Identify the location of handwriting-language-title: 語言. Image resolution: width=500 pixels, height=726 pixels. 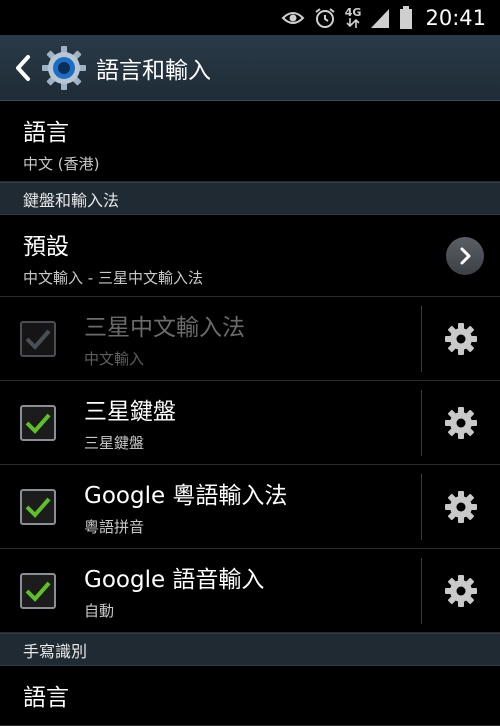
(46, 698).